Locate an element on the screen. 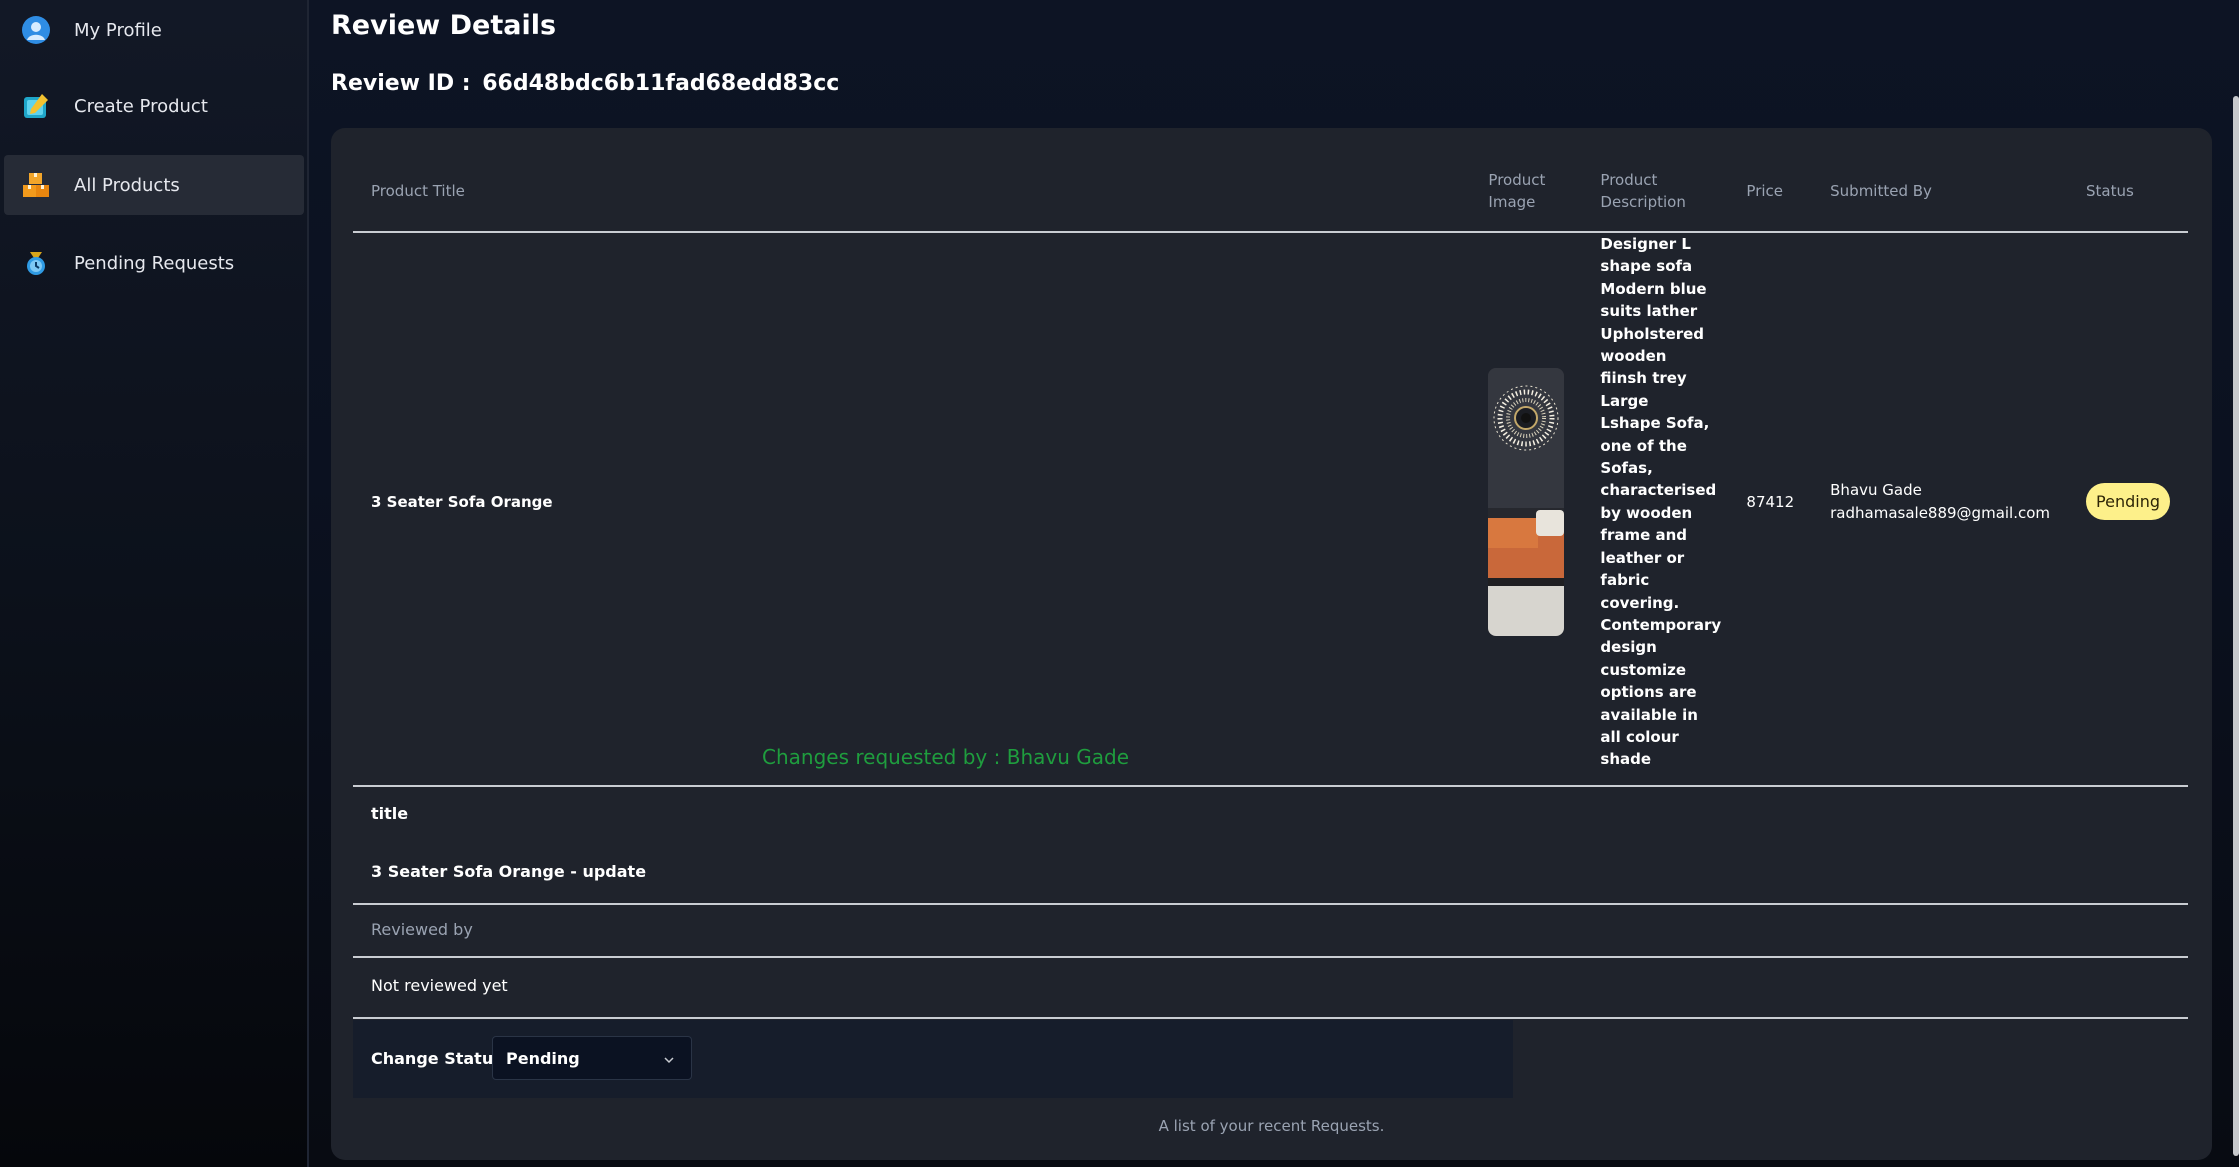 Image resolution: width=2239 pixels, height=1167 pixels. sidebar-item-create-product: Create Product is located at coordinates (154, 106).